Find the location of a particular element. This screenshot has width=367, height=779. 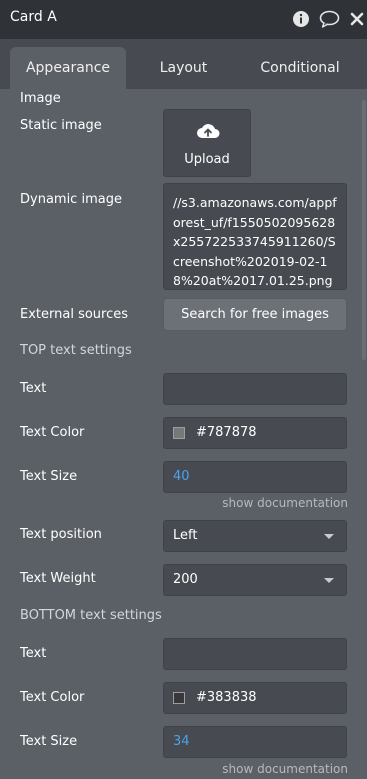

bottom-text-color-field: #383838 is located at coordinates (255, 698).